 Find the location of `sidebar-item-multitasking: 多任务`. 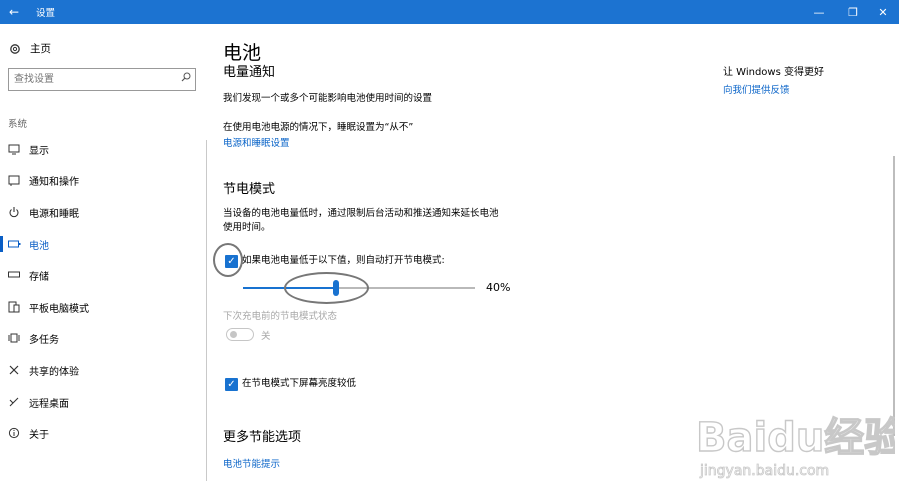

sidebar-item-multitasking: 多任务 is located at coordinates (102, 338).